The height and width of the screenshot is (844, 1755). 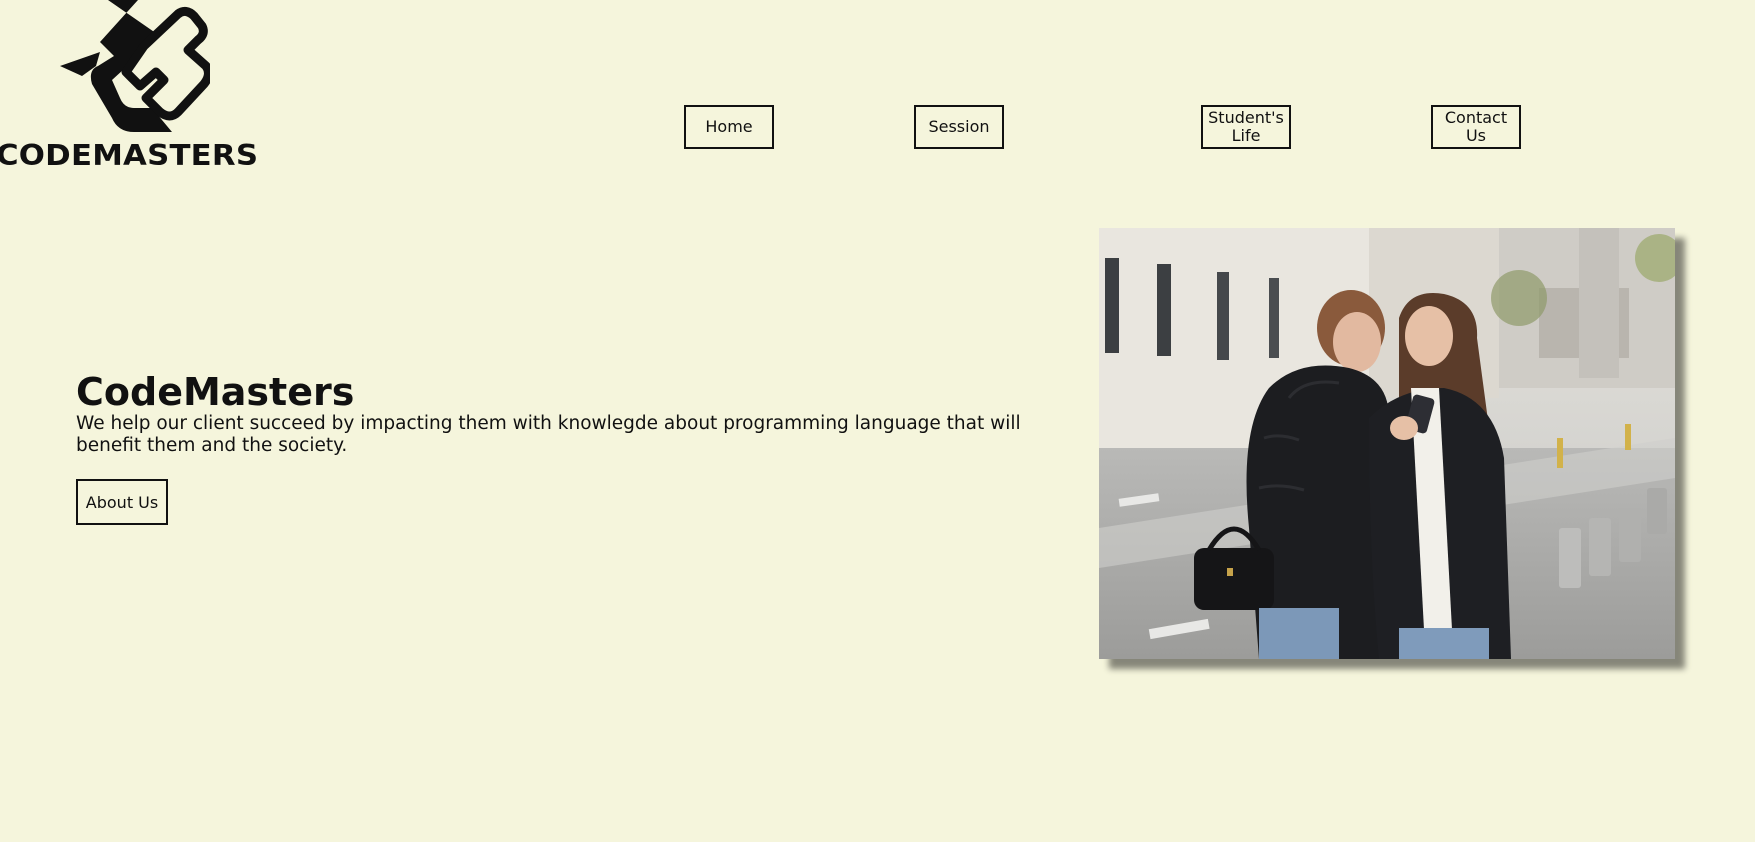 What do you see at coordinates (729, 127) in the screenshot?
I see `nav-home-button: Home` at bounding box center [729, 127].